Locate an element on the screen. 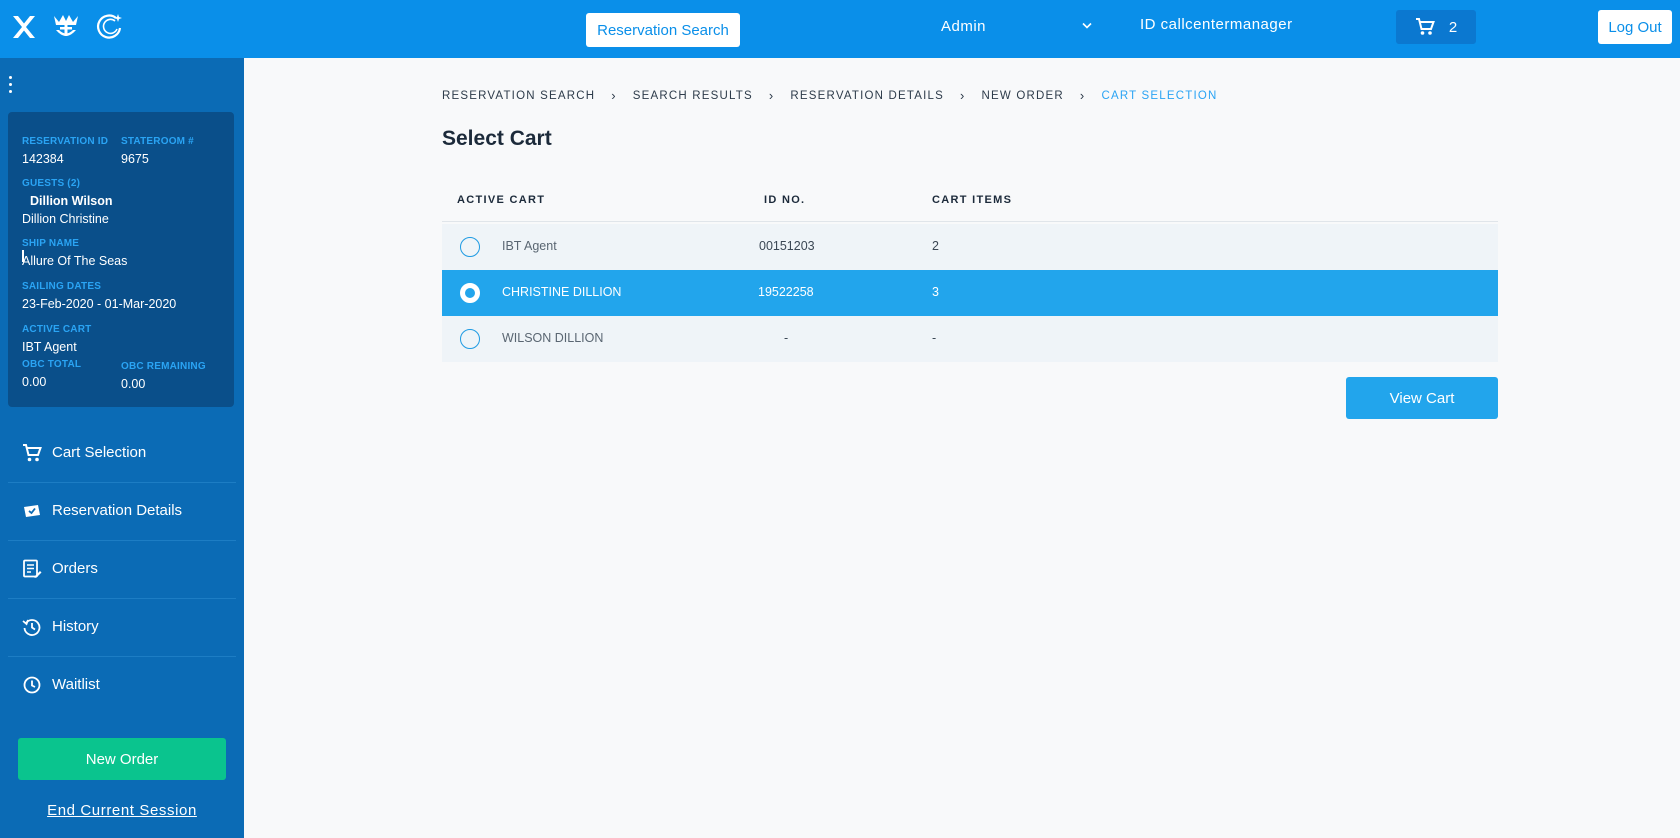 The height and width of the screenshot is (838, 1680). cart-items: - is located at coordinates (934, 338).